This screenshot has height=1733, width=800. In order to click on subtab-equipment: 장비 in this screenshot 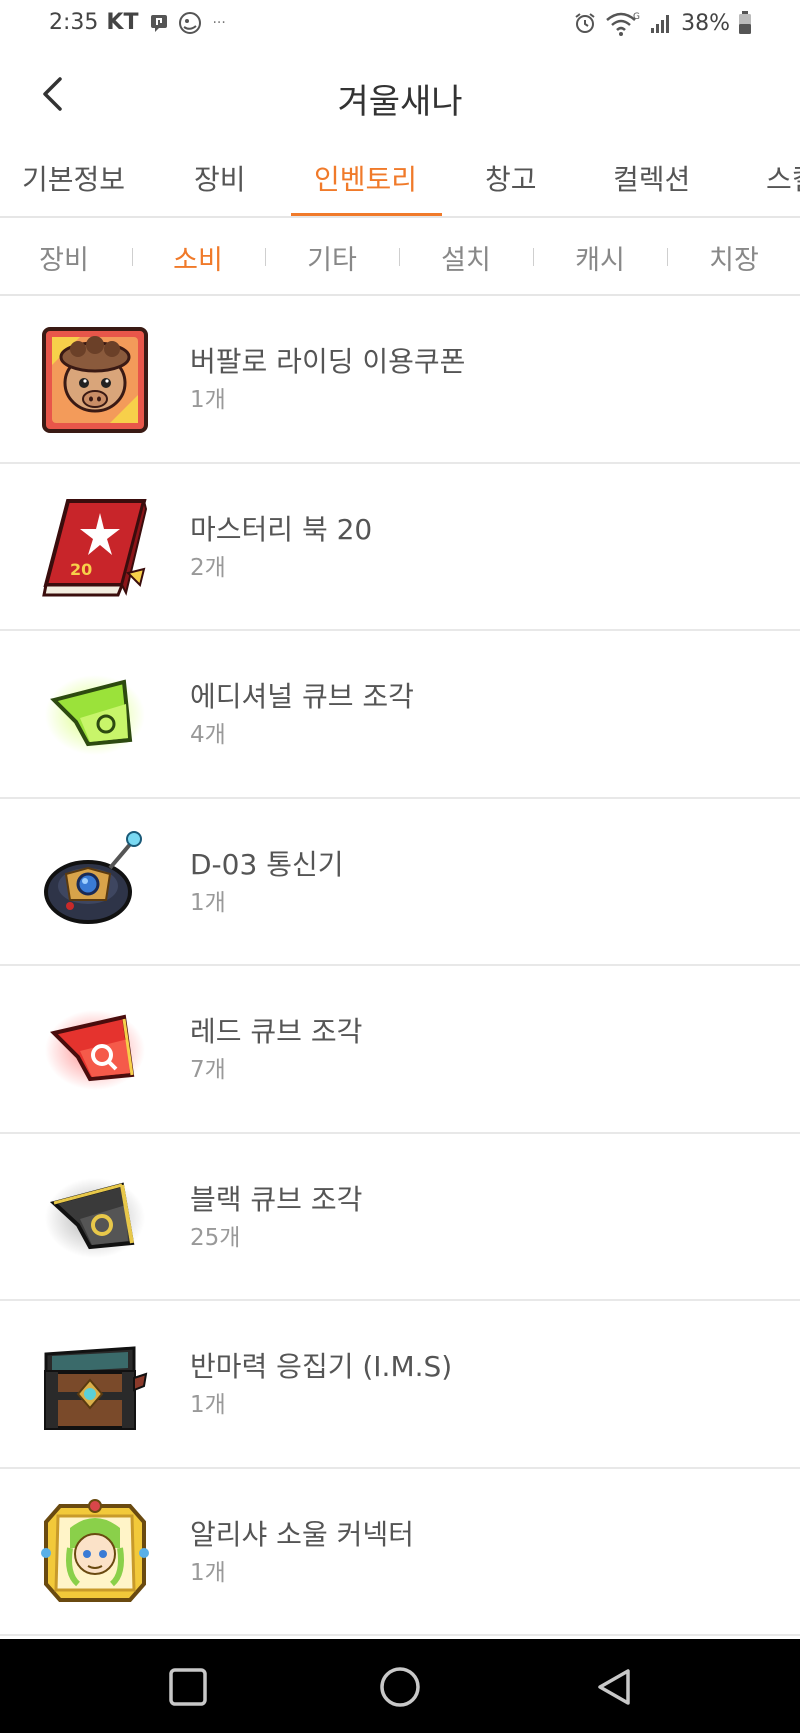, I will do `click(64, 257)`.